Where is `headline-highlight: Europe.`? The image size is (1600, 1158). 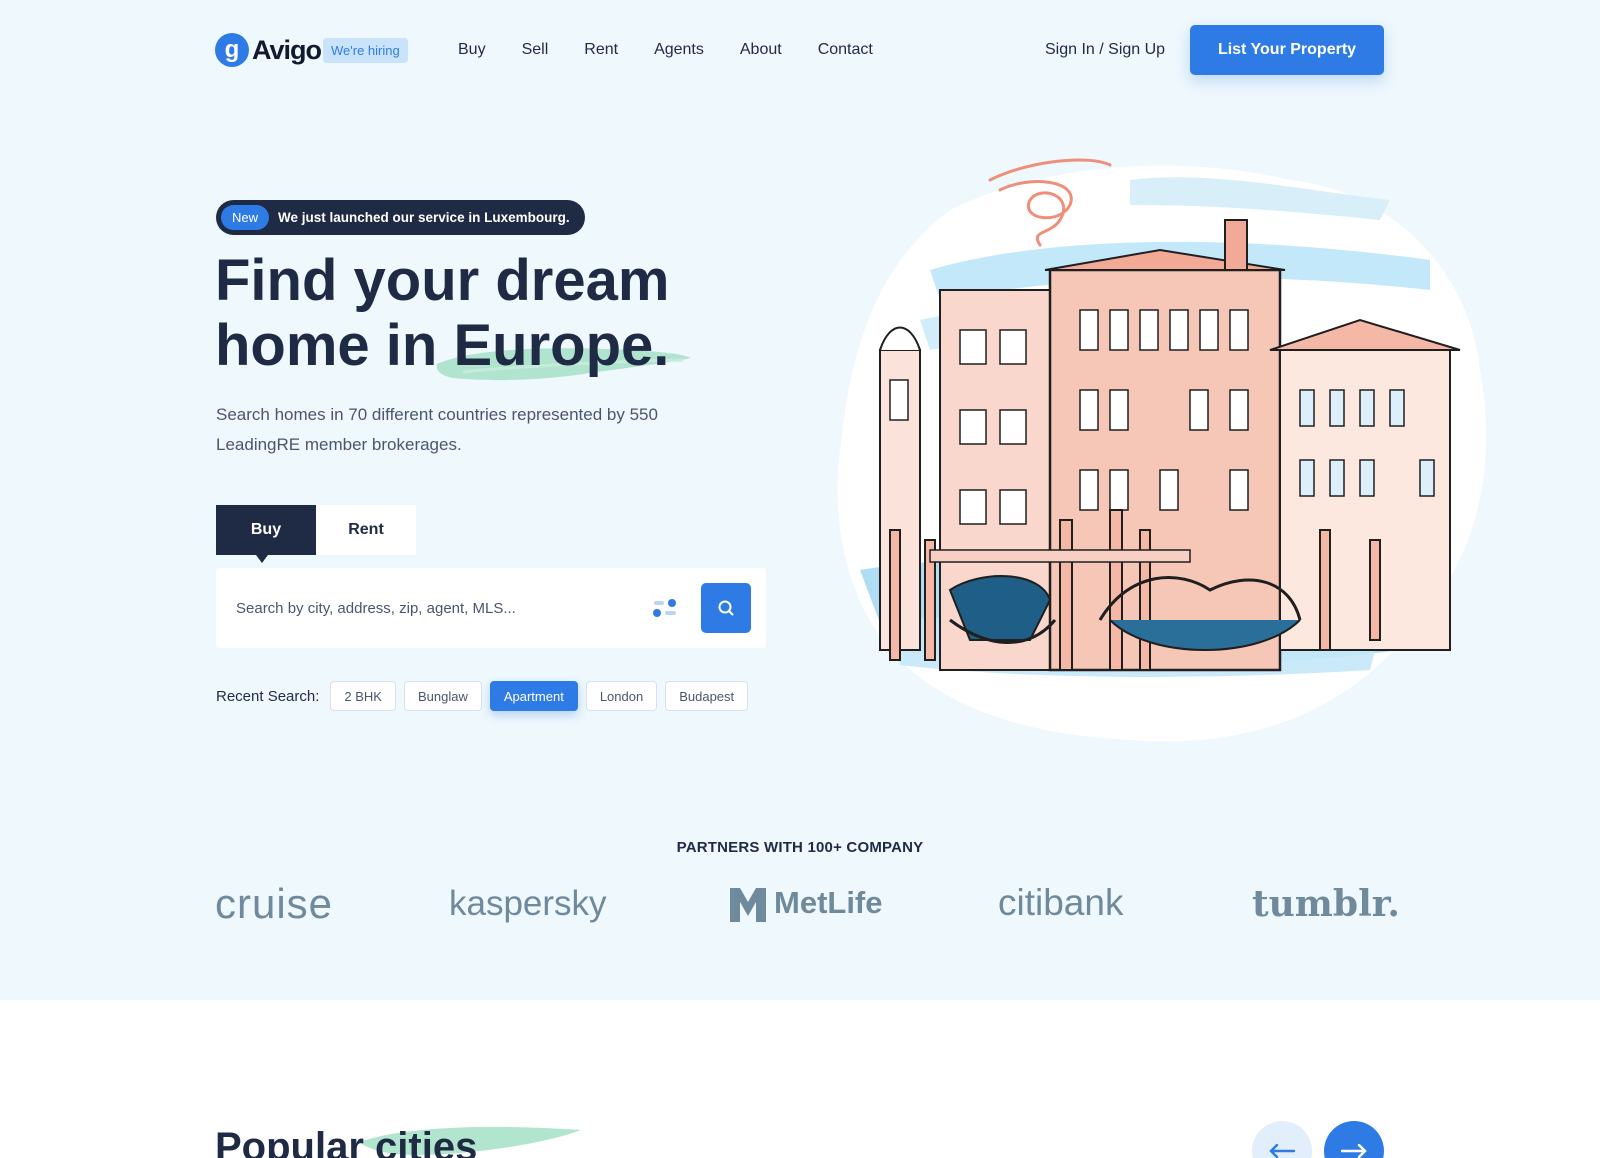
headline-highlight: Europe. is located at coordinates (561, 345).